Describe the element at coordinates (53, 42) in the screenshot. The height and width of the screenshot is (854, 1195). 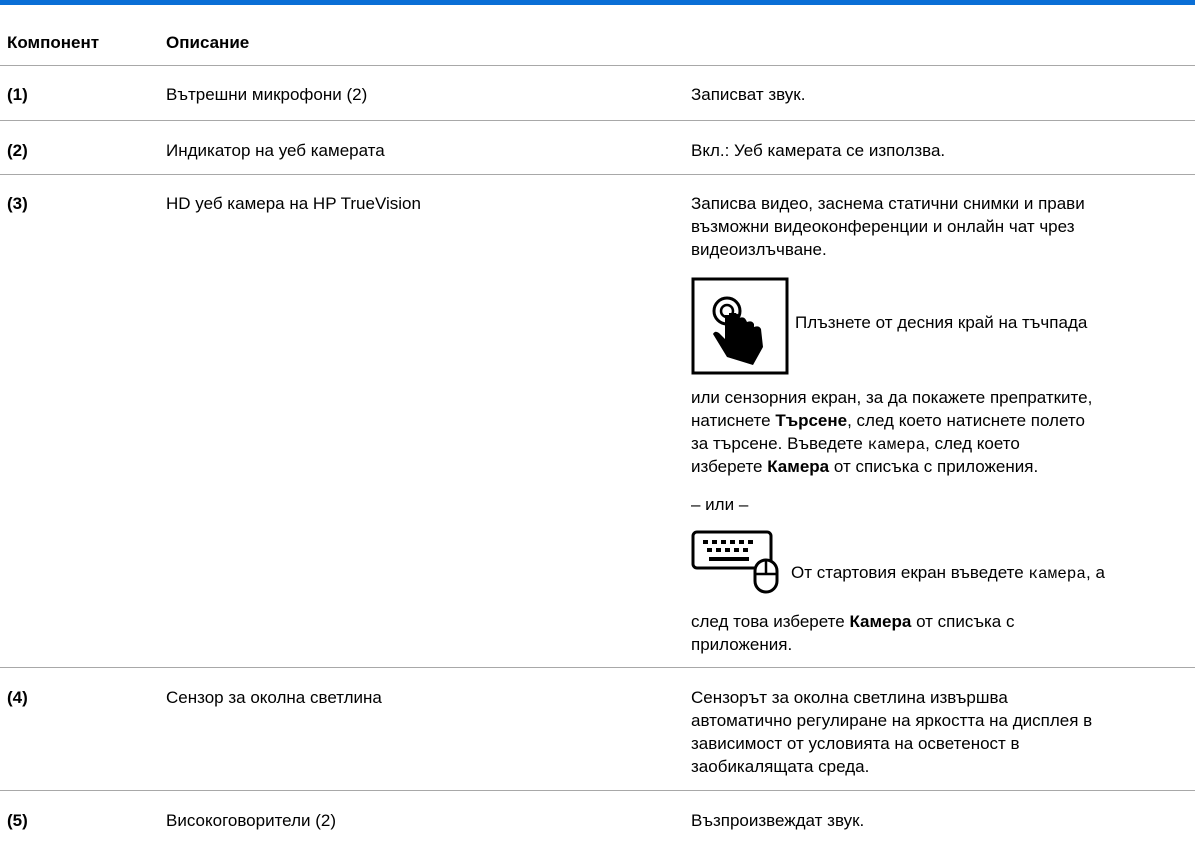
I see `header-component: Компонент` at that location.